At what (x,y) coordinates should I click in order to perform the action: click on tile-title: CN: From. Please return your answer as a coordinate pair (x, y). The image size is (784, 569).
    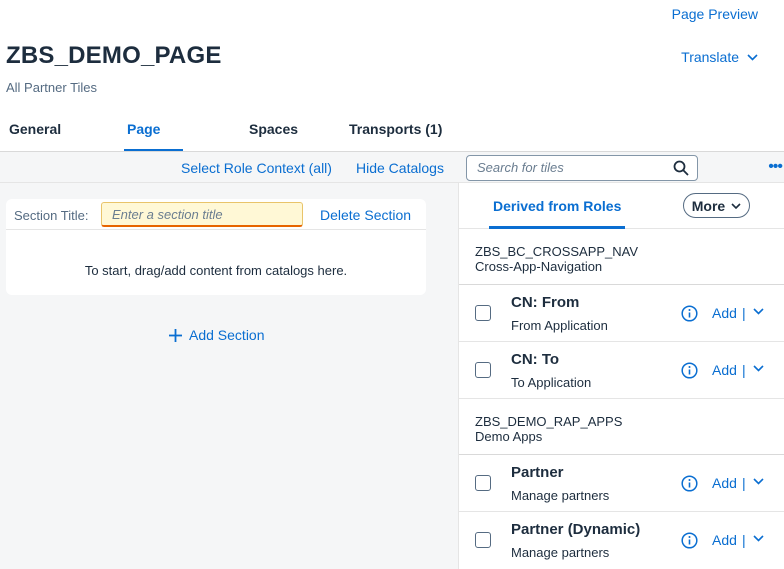
    Looking at the image, I should click on (545, 302).